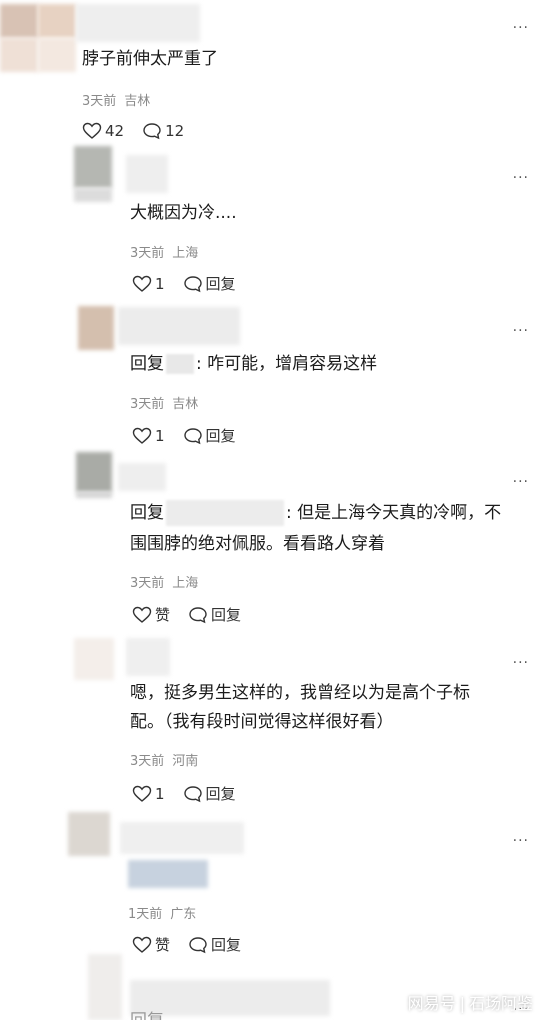  I want to click on comment-text-line-1: 嗯，挺多男生这样的，我曾经以为是高个子标, so click(300, 693).